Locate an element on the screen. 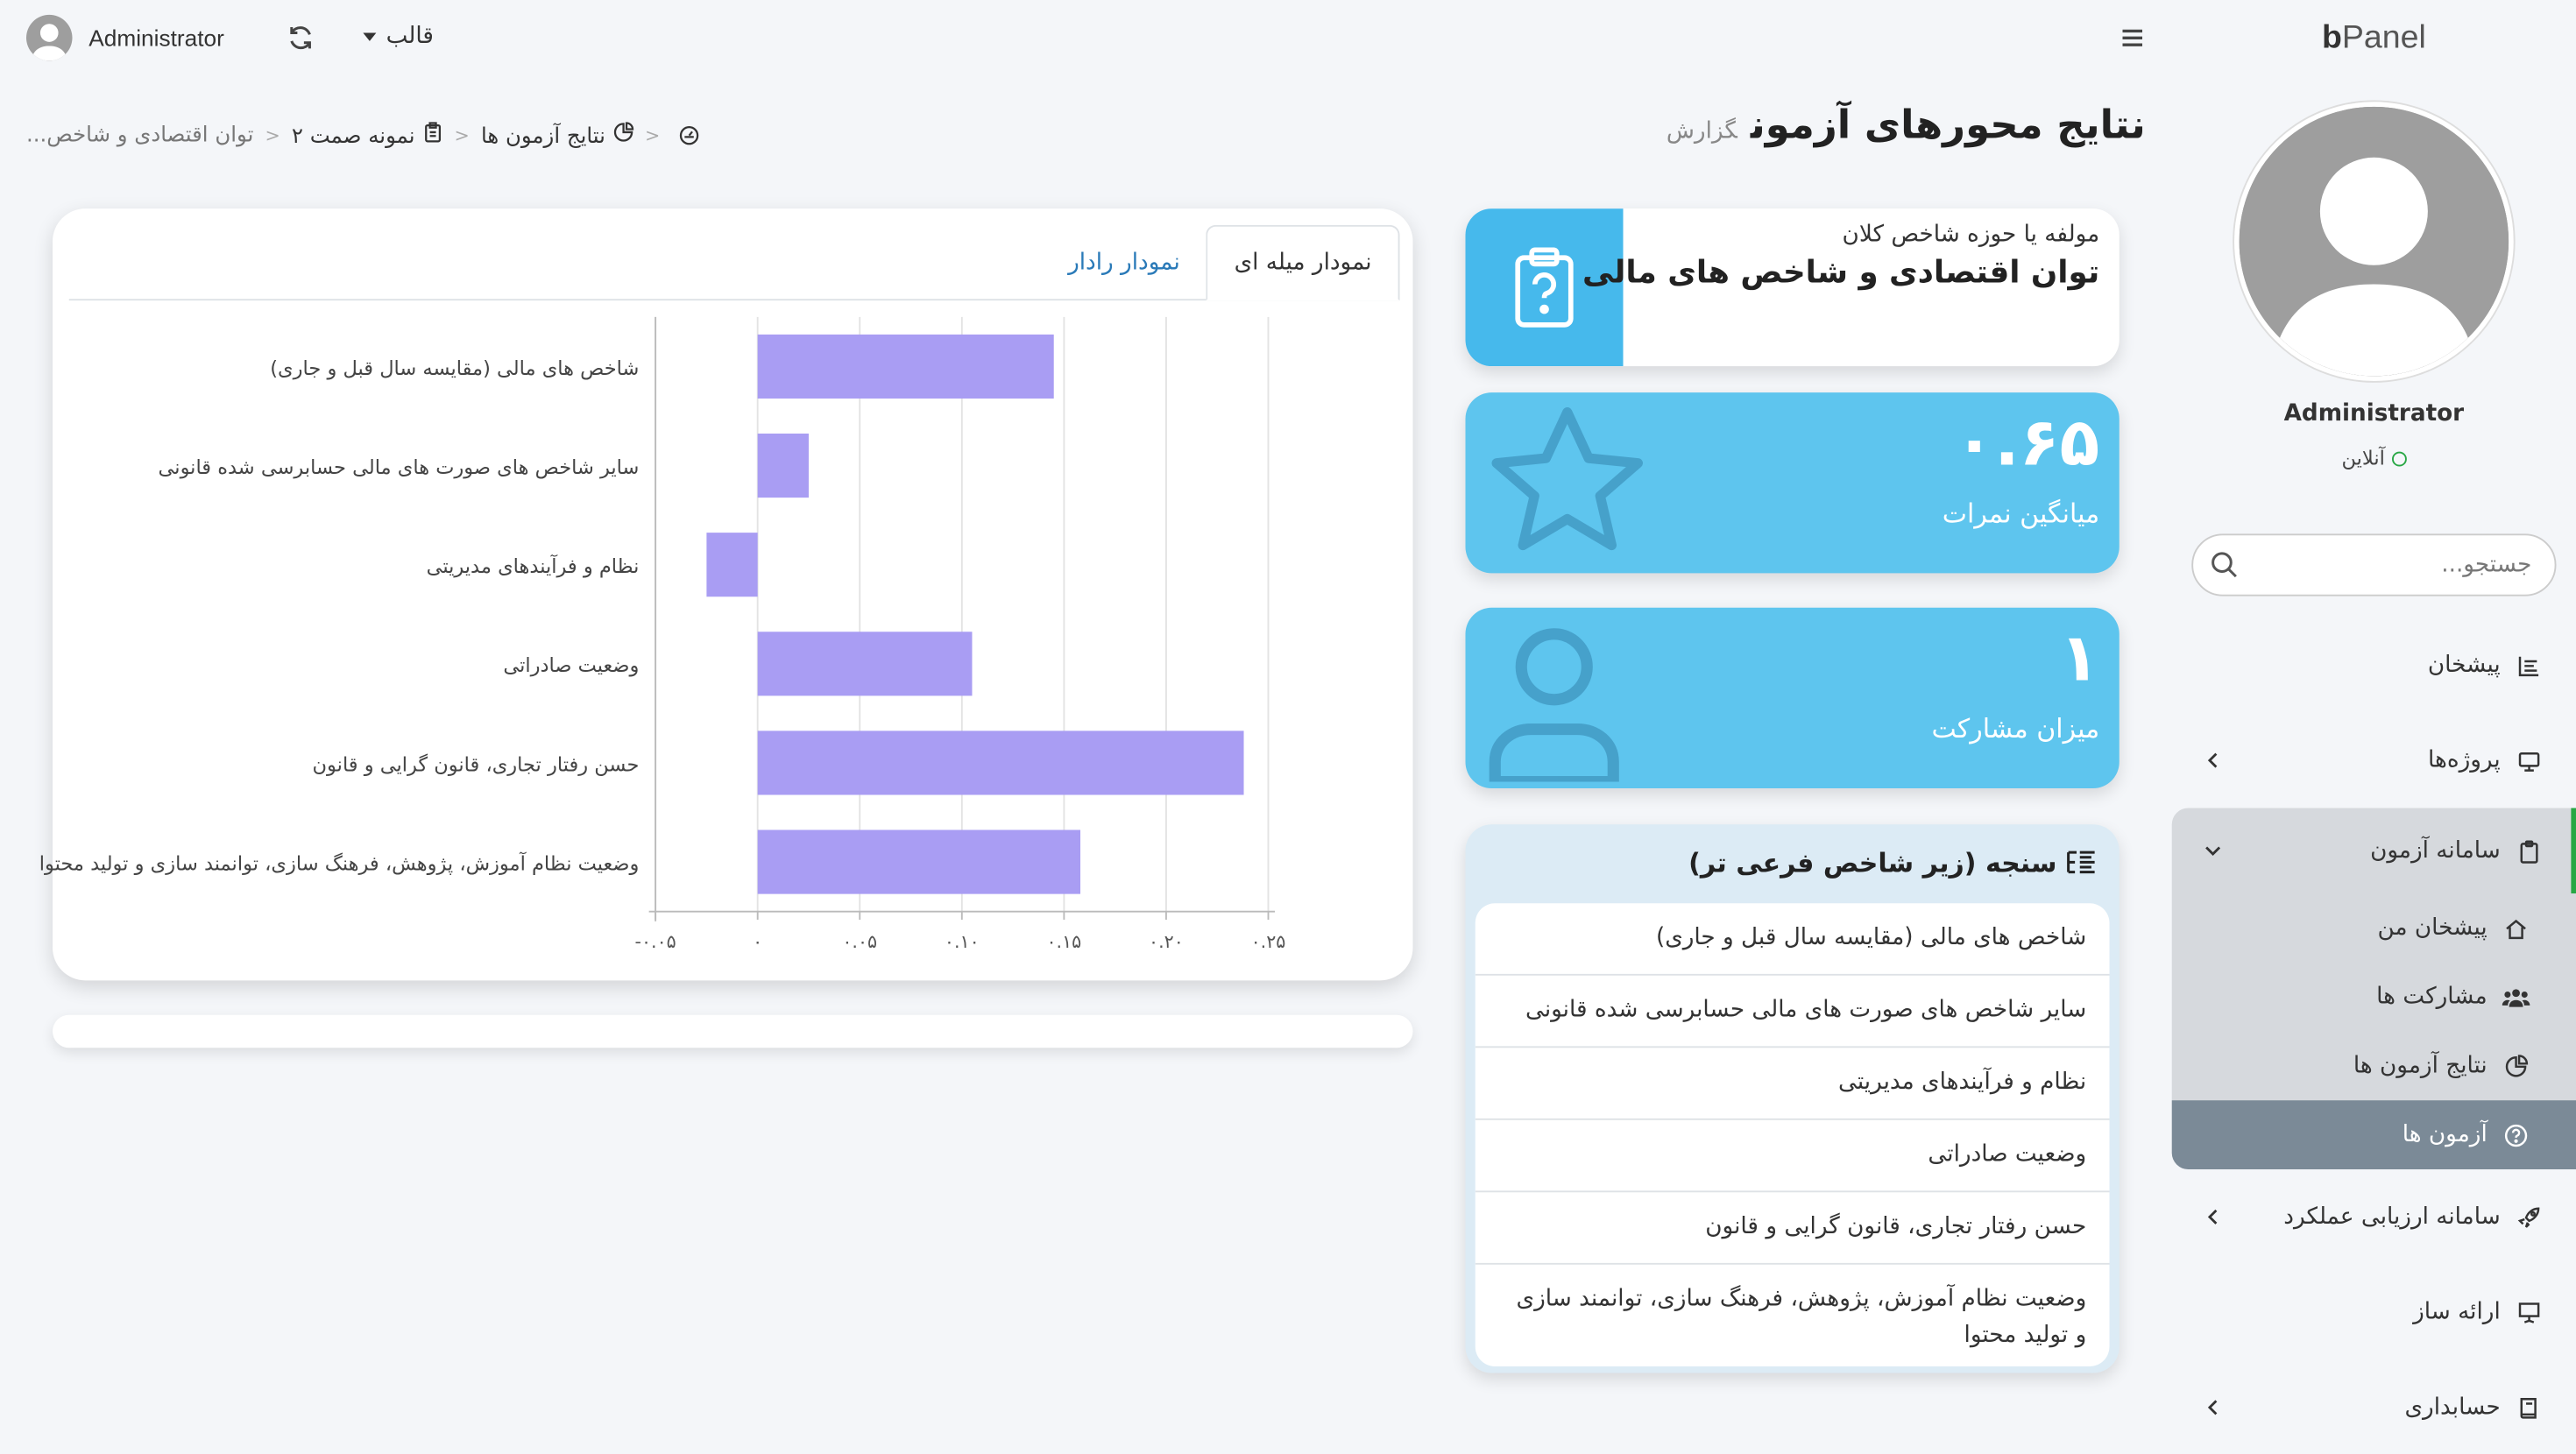 Image resolution: width=2576 pixels, height=1454 pixels. x-tick-label: ۰.۱۵ is located at coordinates (1063, 941).